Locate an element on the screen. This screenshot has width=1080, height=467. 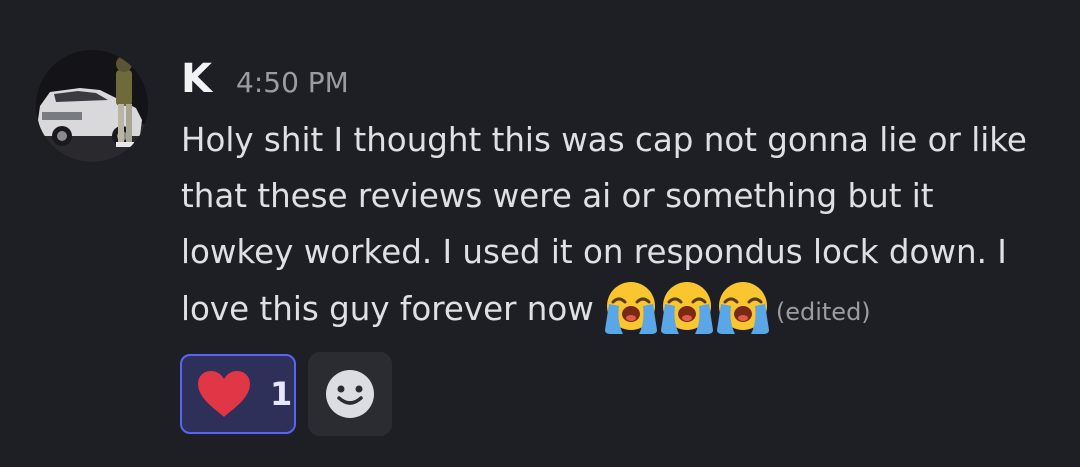
message-header: K 4:50 PM is located at coordinates (265, 81).